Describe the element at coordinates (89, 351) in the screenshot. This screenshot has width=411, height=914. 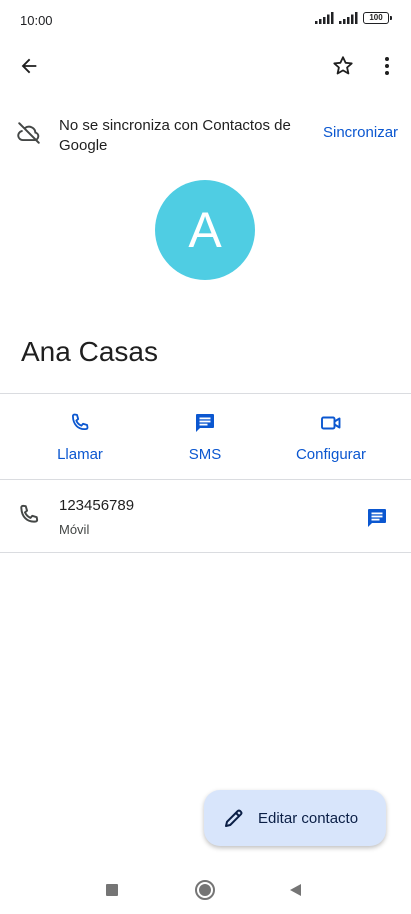
I see `contact-name: Ana Casas` at that location.